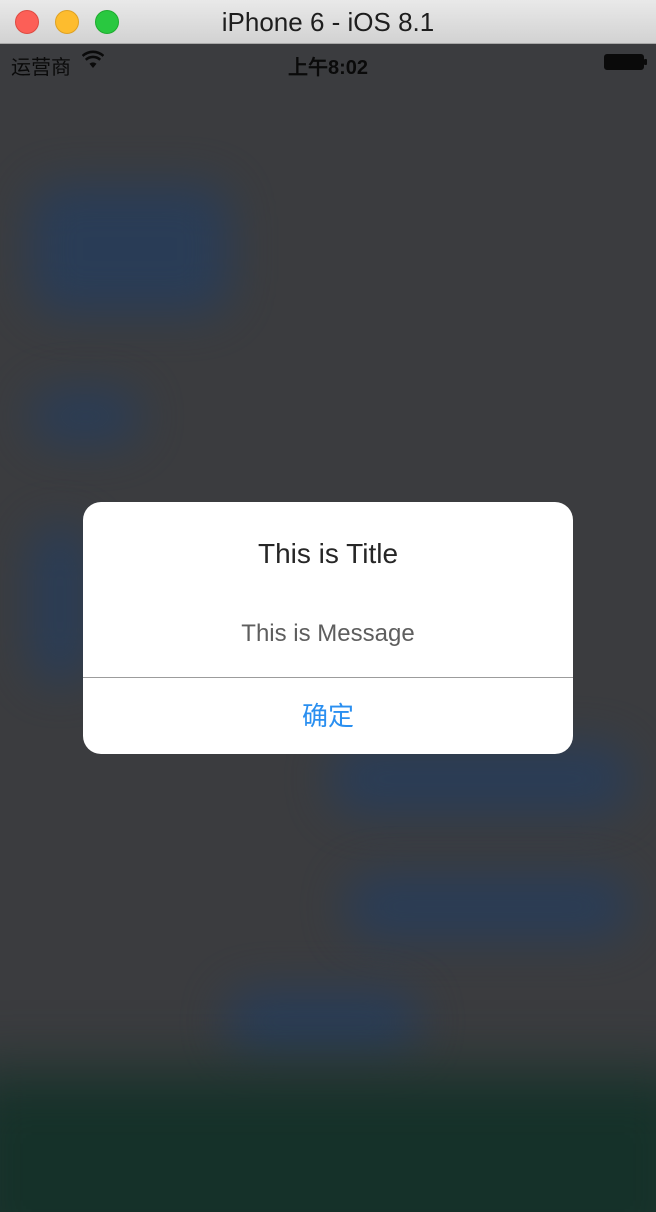 Image resolution: width=656 pixels, height=1212 pixels. I want to click on status-time: 上午8:02, so click(328, 68).